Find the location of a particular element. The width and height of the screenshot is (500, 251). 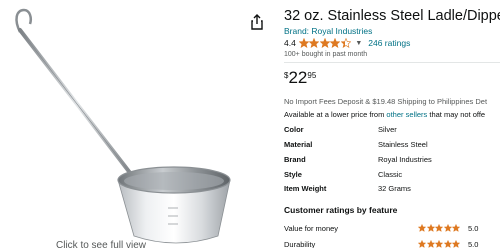

price-fraction: 95 is located at coordinates (312, 75).